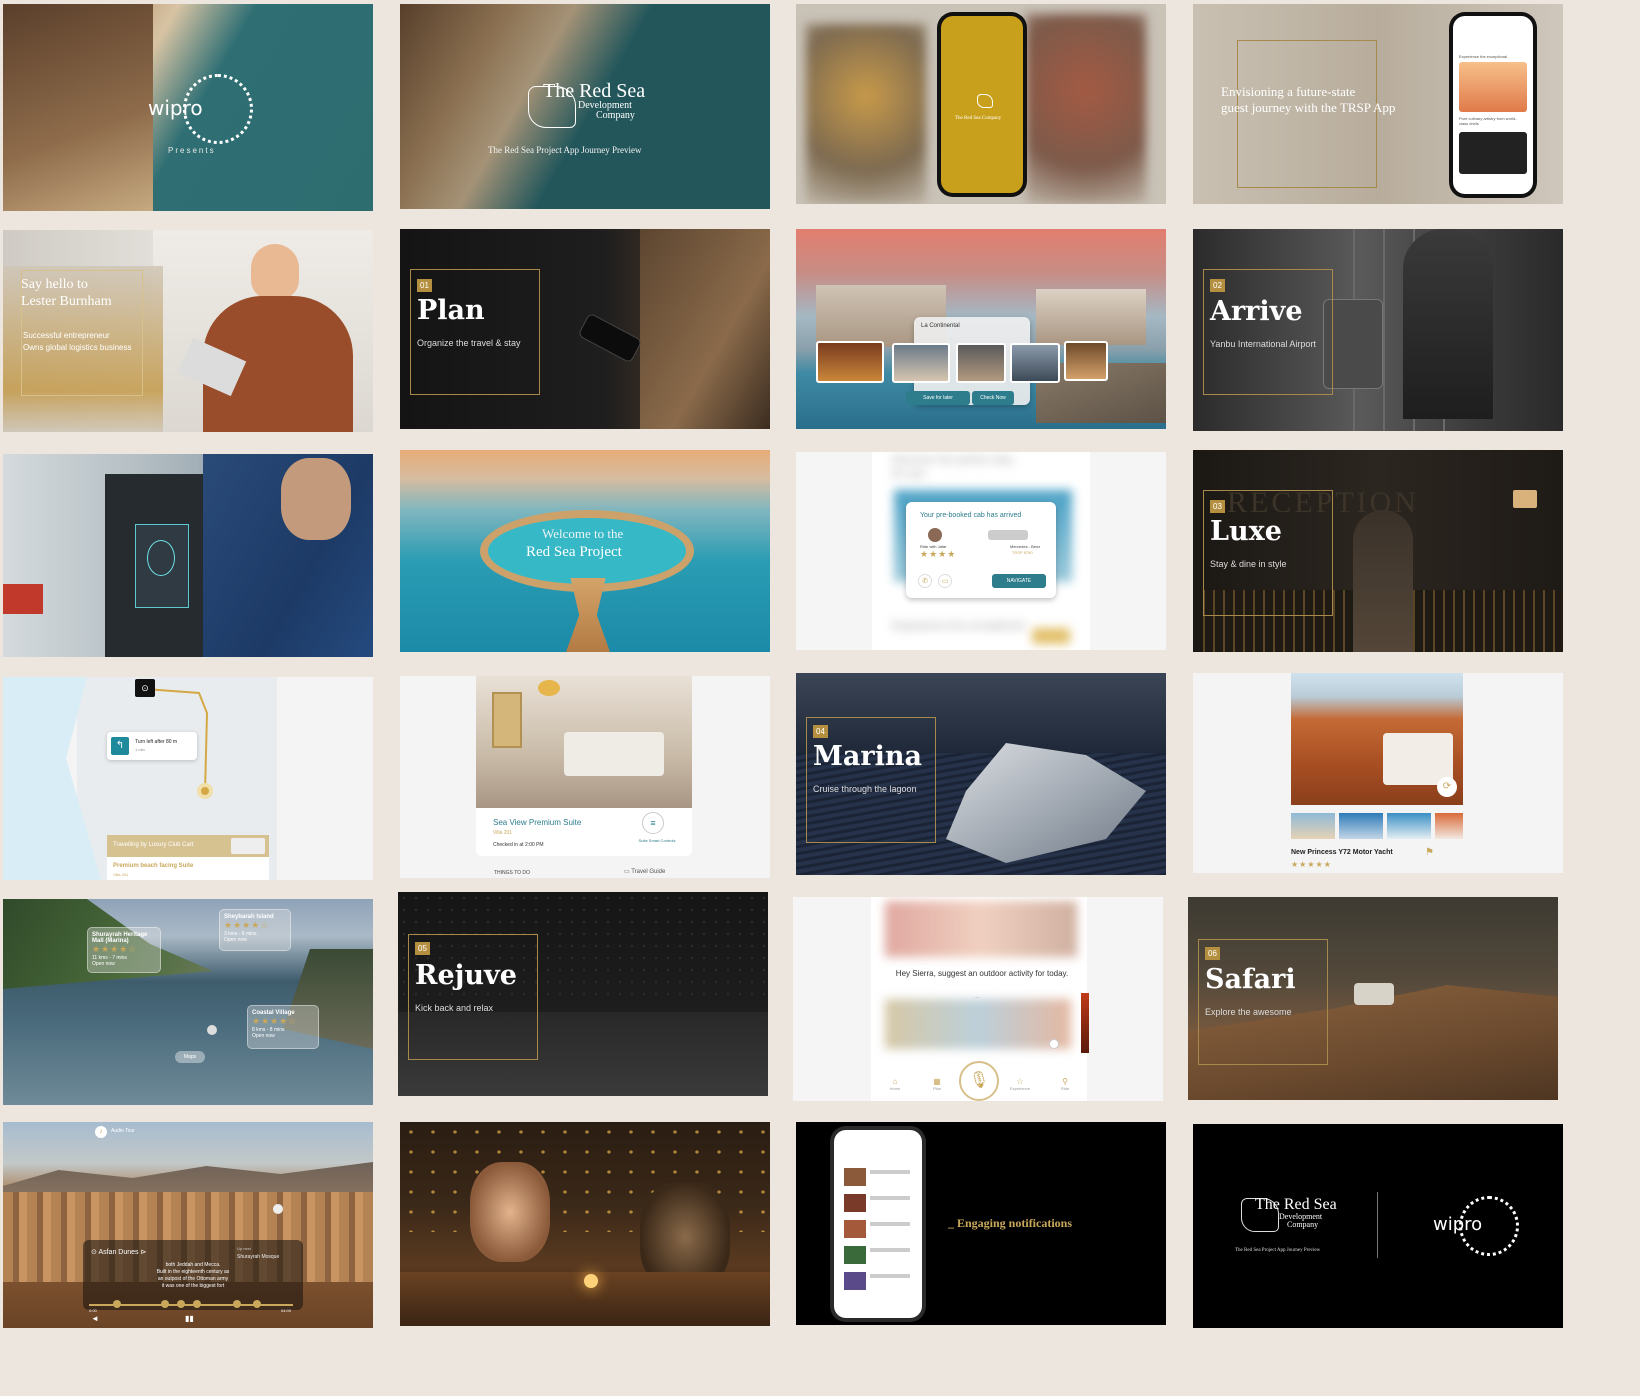 Image resolution: width=1640 pixels, height=1396 pixels. I want to click on tile-safari: 06 Safari Explore the awesome, so click(1373, 998).